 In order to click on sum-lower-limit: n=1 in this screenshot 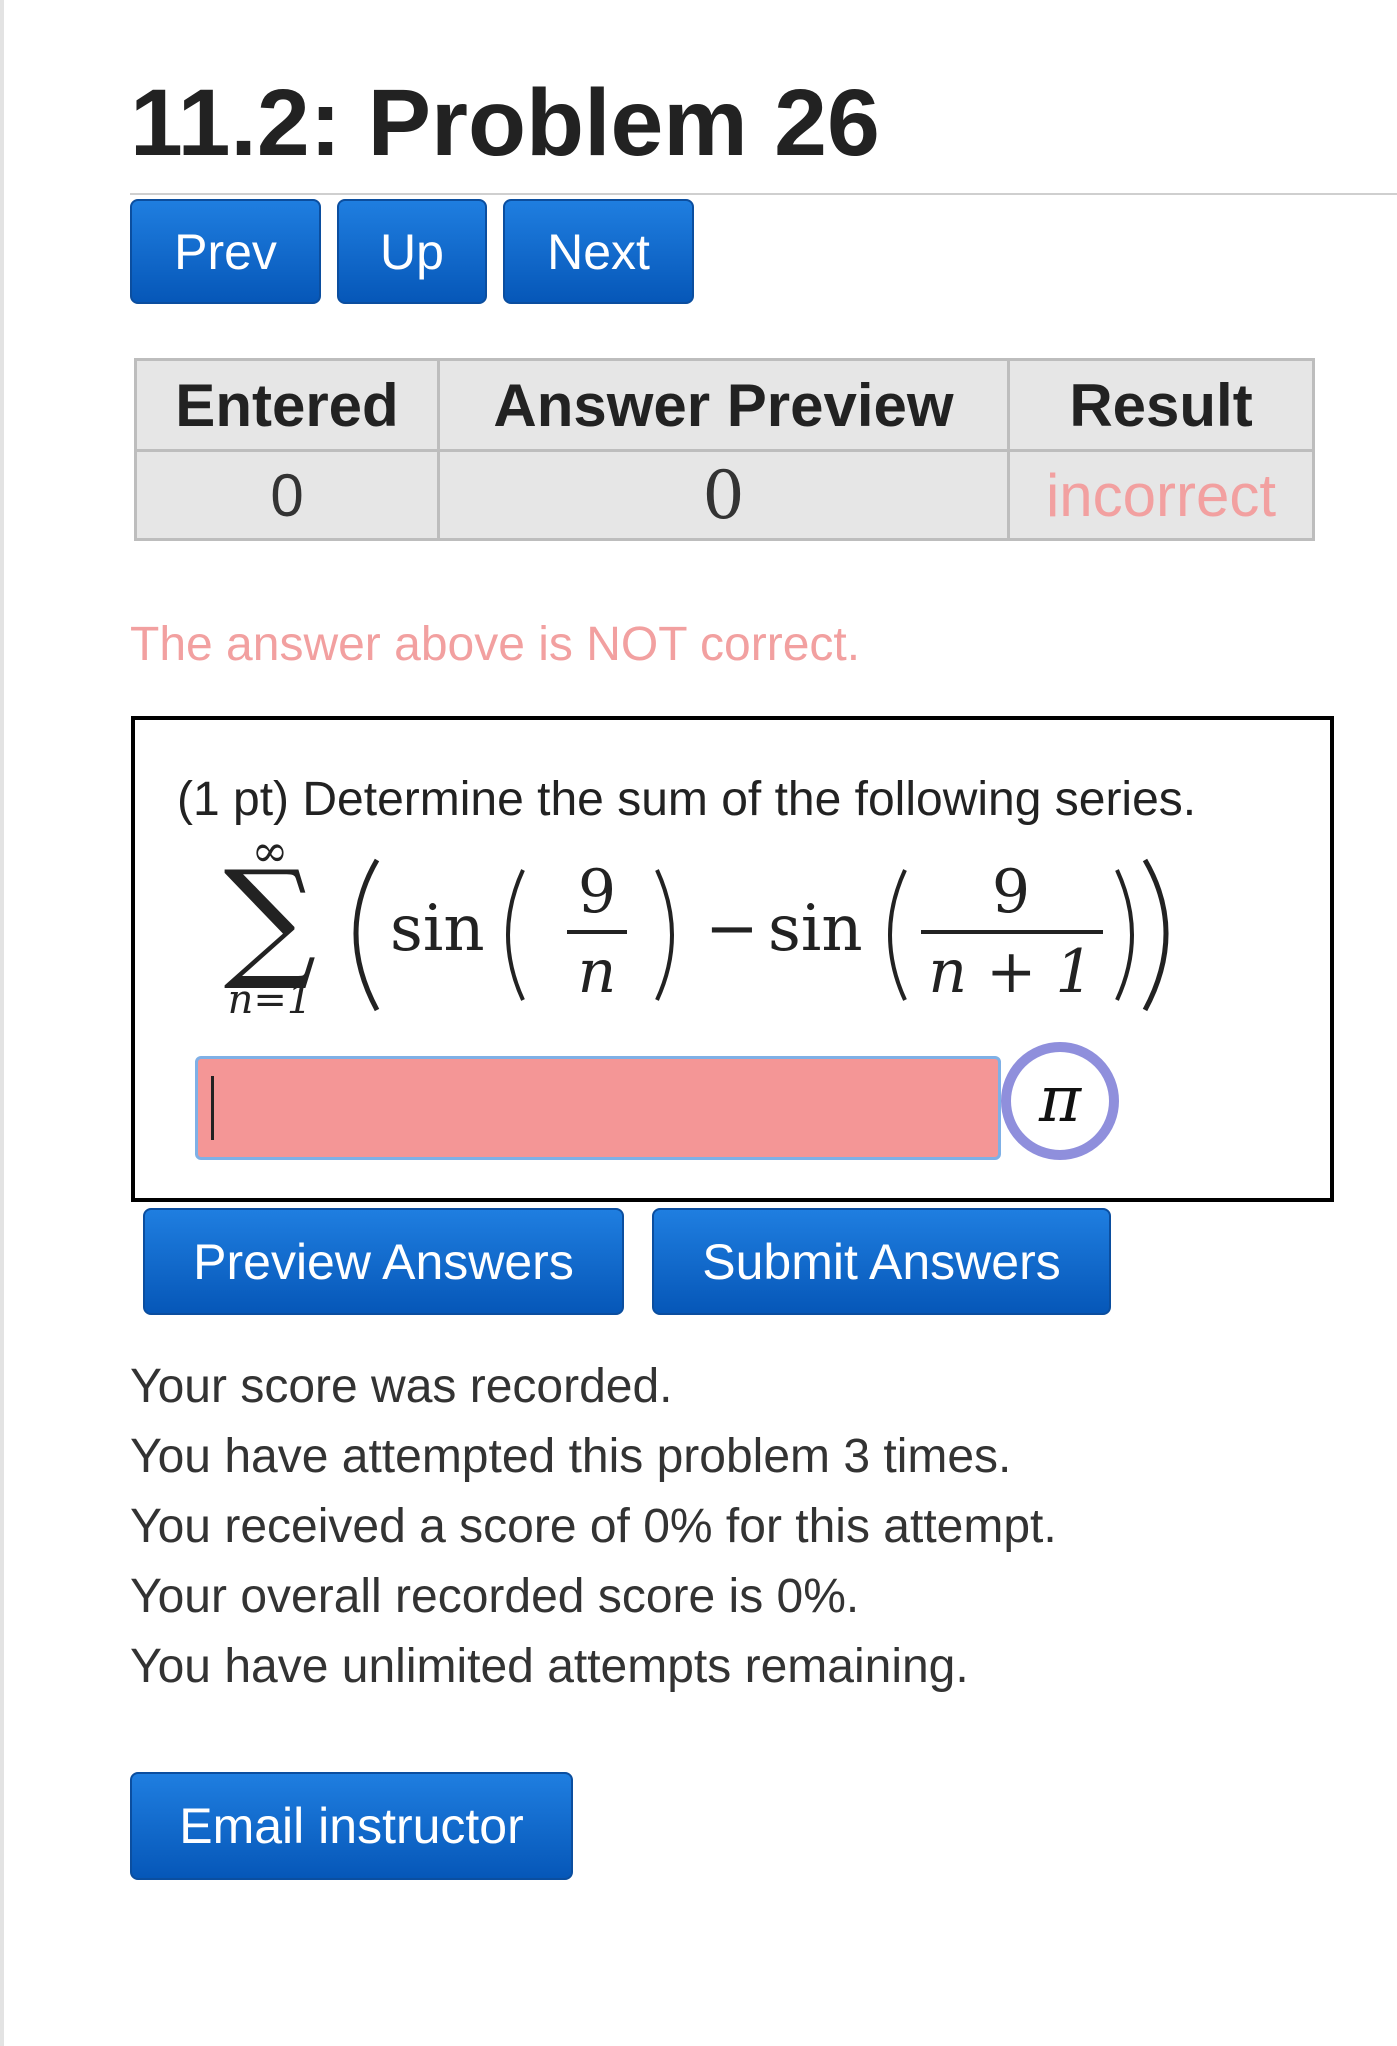, I will do `click(270, 998)`.